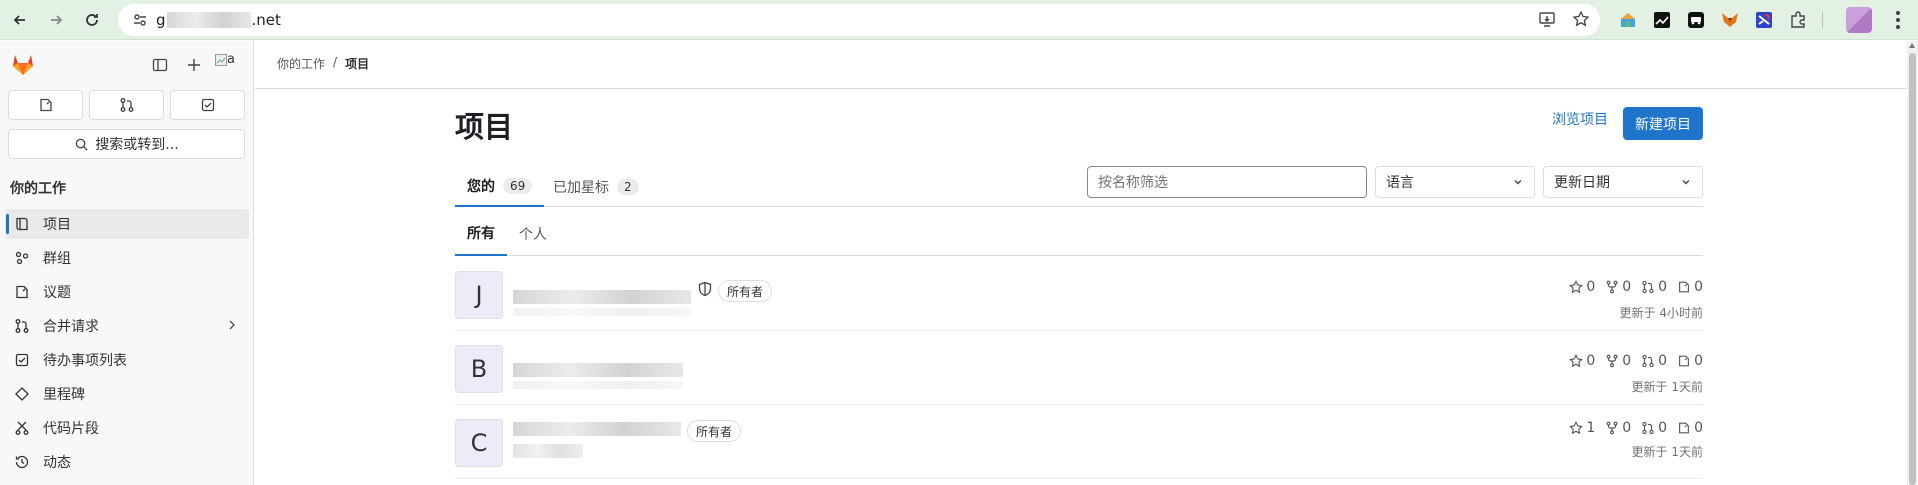 This screenshot has width=1918, height=485. What do you see at coordinates (23, 64) in the screenshot?
I see `gitlab-logo-icon` at bounding box center [23, 64].